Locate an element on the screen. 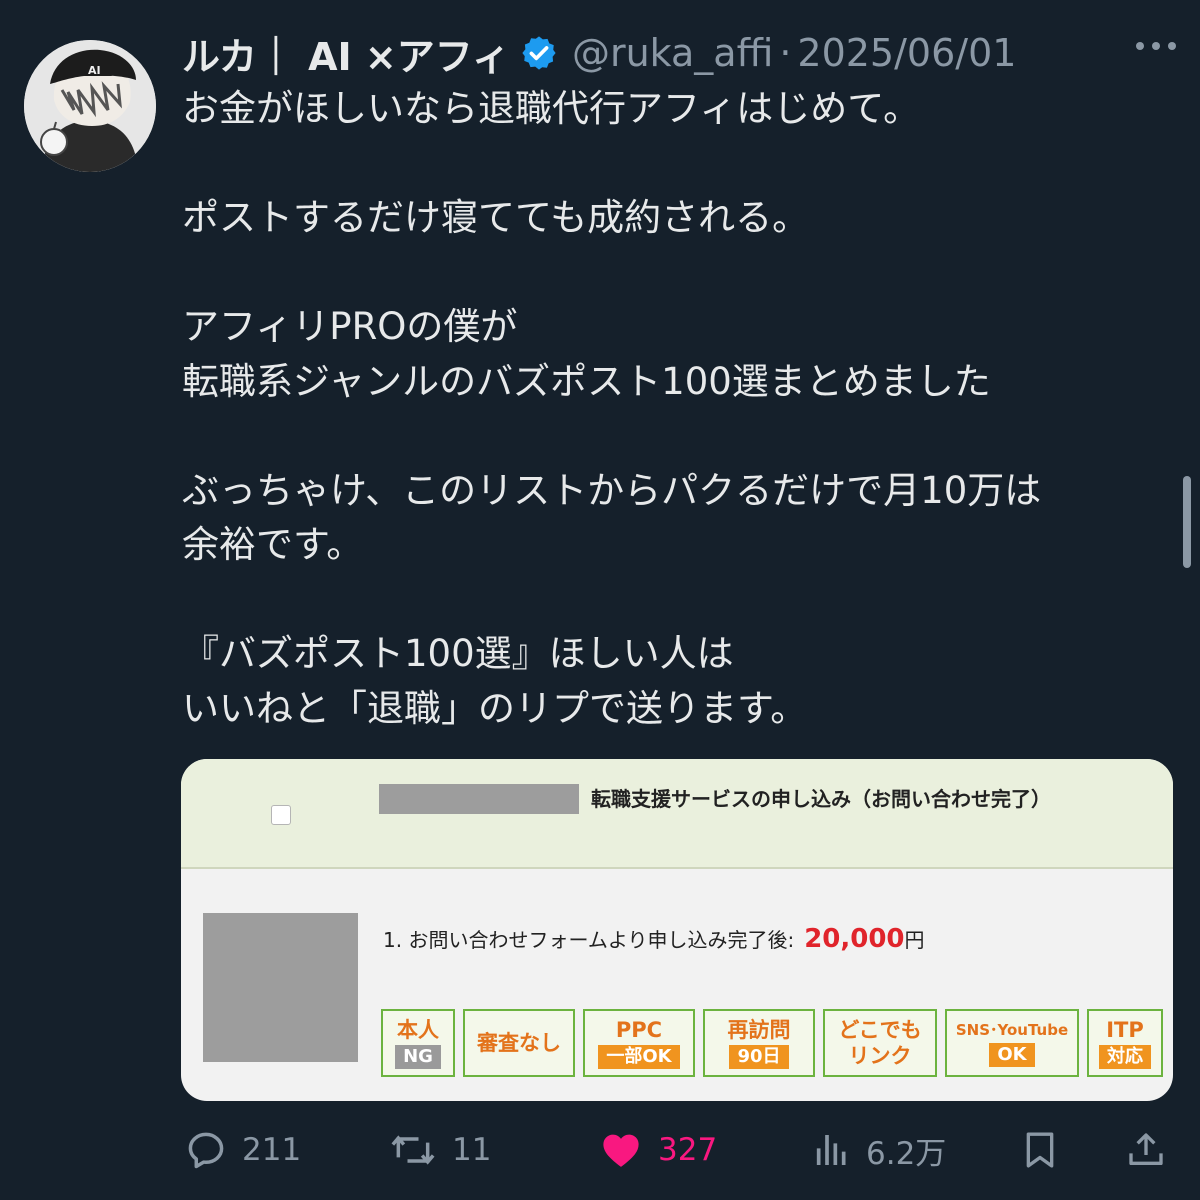 The height and width of the screenshot is (1200, 1200). reply-count: 211 is located at coordinates (272, 1150).